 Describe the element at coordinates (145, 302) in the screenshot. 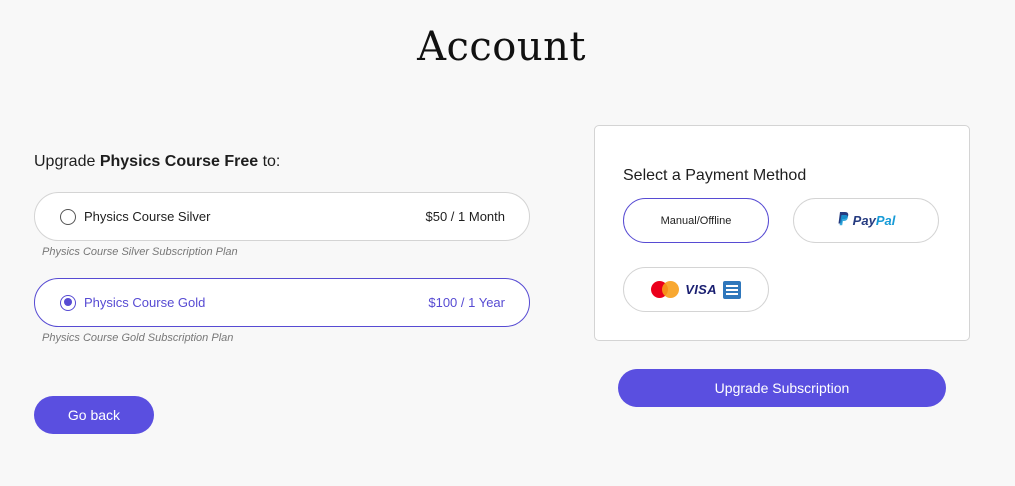

I see `plan-gold-name: Physics Course Gold` at that location.